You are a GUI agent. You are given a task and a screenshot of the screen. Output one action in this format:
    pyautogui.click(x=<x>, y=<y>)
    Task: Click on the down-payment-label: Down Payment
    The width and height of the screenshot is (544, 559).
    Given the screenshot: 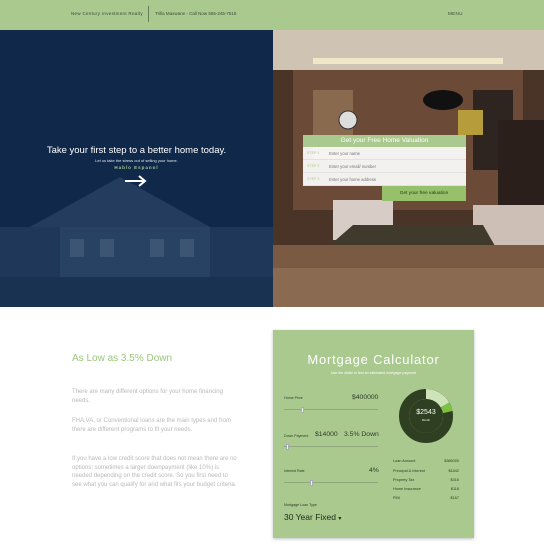 What is the action you would take?
    pyautogui.click(x=296, y=436)
    